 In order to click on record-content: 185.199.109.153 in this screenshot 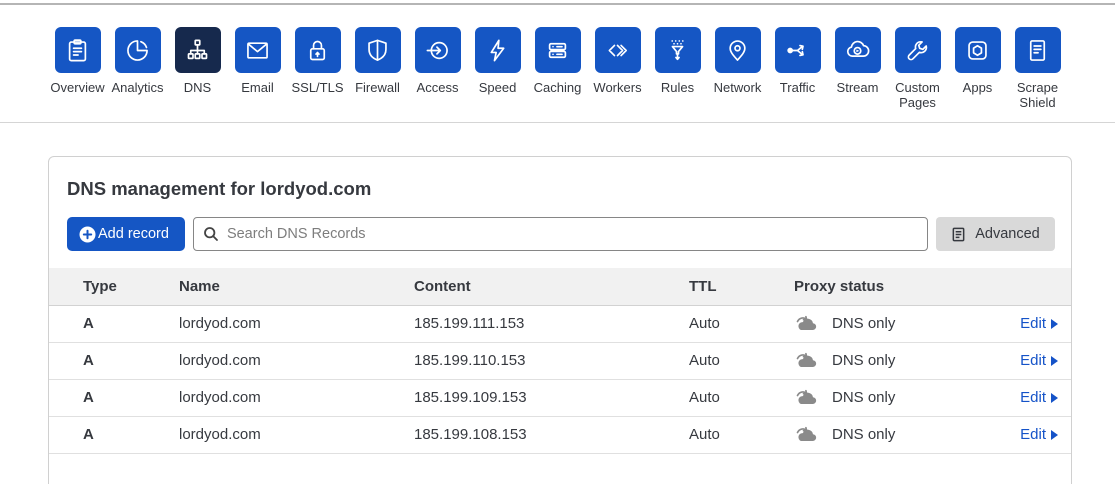, I will do `click(470, 397)`.